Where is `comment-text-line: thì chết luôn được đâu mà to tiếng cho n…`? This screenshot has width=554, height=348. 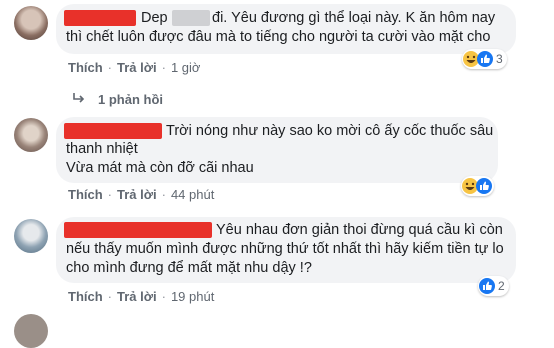
comment-text-line: thì chết luôn được đâu mà to tiếng cho n… is located at coordinates (278, 37).